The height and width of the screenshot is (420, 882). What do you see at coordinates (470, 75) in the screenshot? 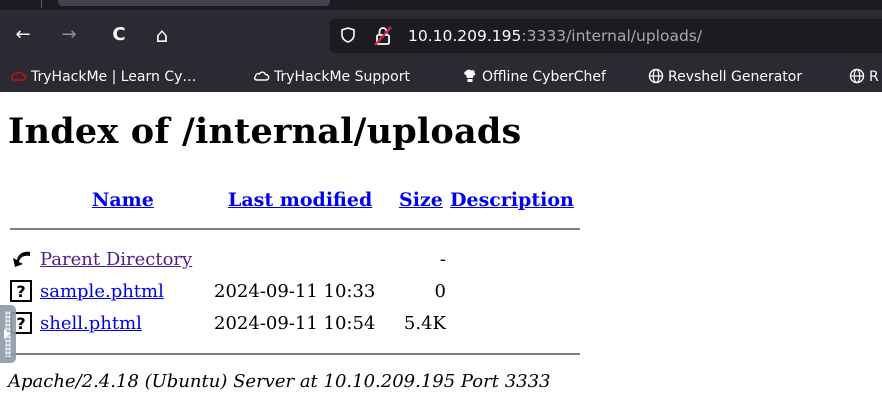
I see `cyberchef-icon` at bounding box center [470, 75].